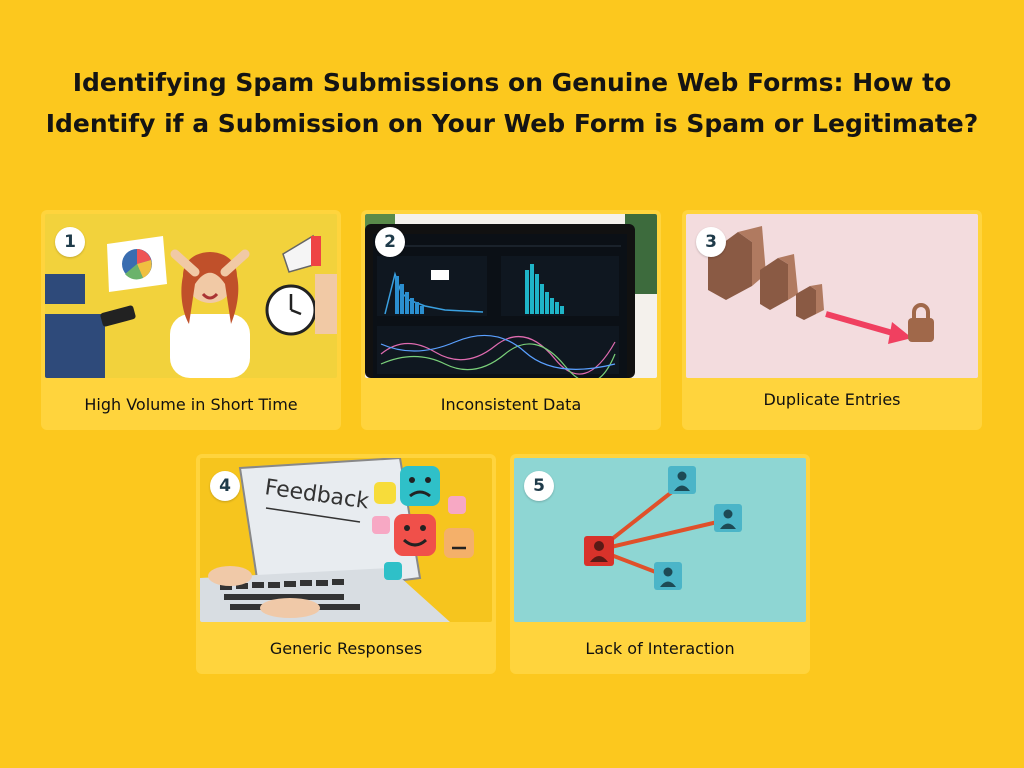  I want to click on card-label: Duplicate Entries, so click(832, 399).